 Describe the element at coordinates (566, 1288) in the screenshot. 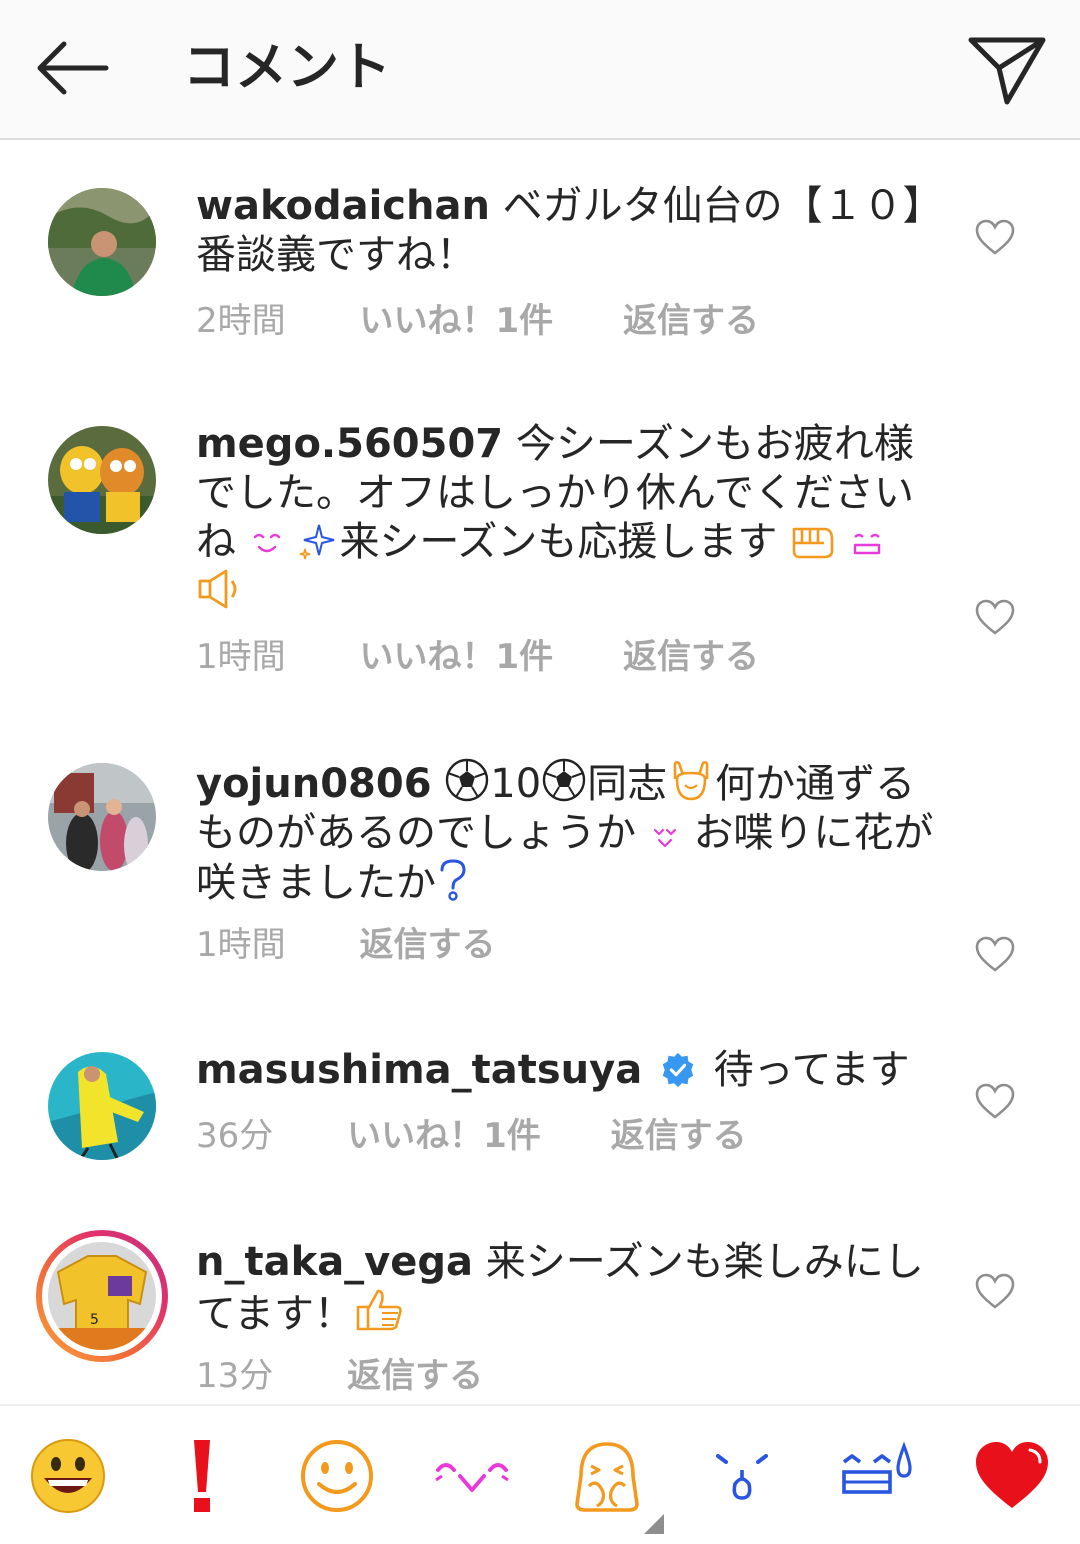

I see `comment-text: n_taka_vega 来シーズンも楽しみにしてます！` at that location.